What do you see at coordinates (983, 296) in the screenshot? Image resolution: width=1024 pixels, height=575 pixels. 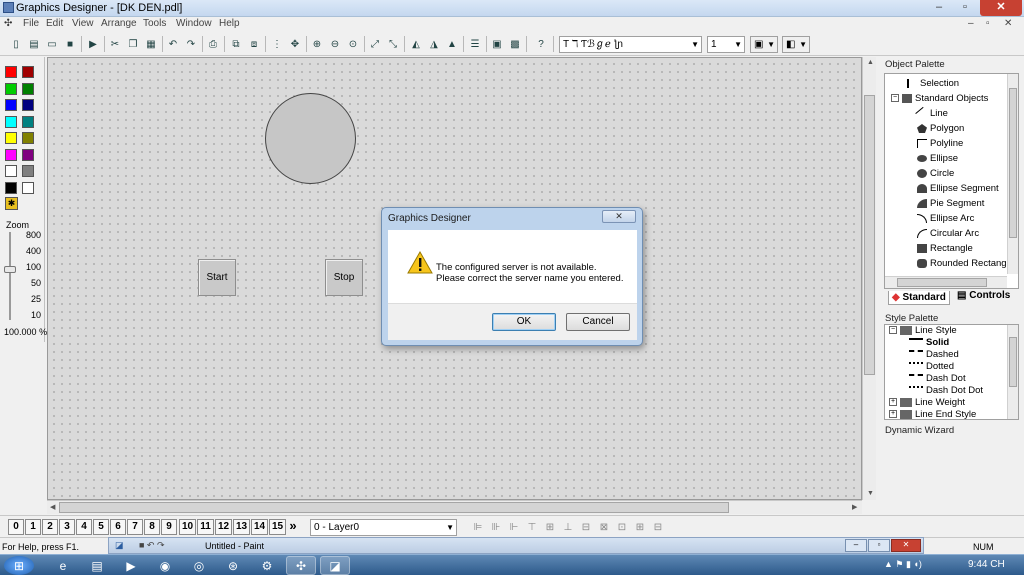 I see `tab-controls: ▤ Controls` at bounding box center [983, 296].